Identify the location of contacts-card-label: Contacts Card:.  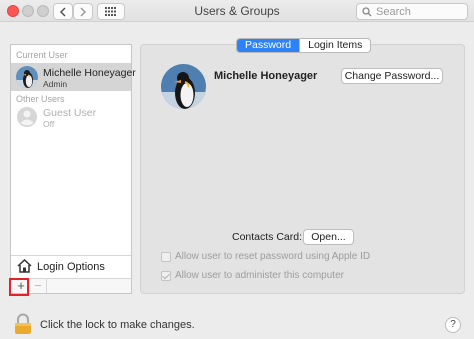
(267, 237).